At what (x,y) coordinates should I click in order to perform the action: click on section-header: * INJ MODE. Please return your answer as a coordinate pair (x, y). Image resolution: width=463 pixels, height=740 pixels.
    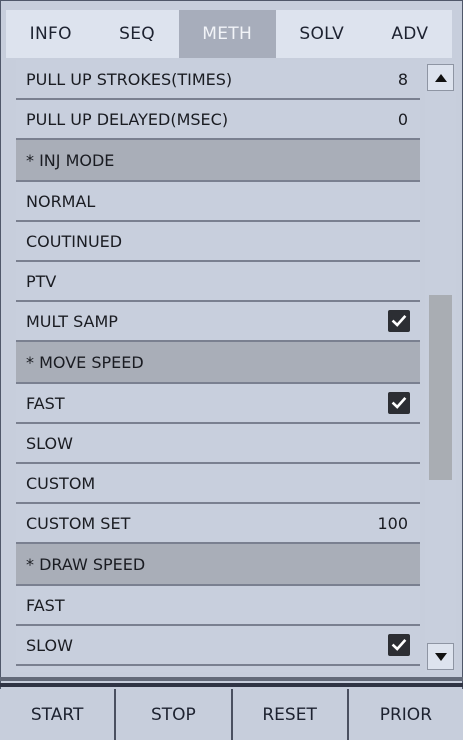
    Looking at the image, I should click on (218, 161).